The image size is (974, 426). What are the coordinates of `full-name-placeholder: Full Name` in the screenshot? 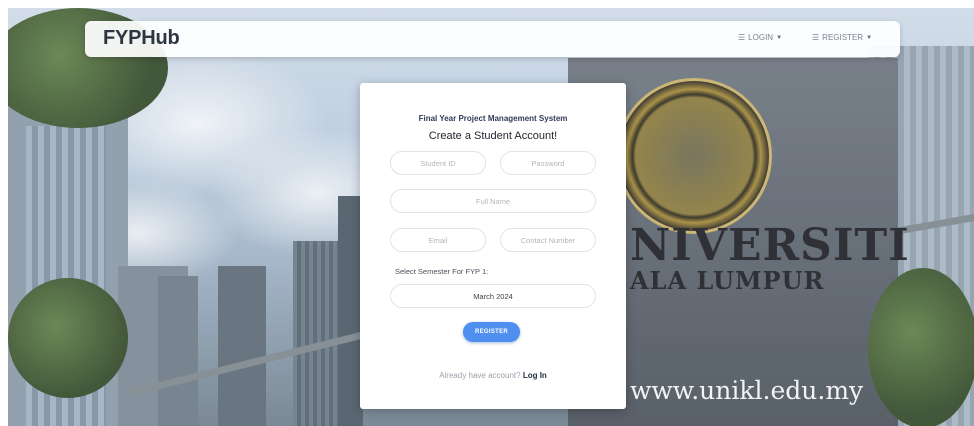 It's located at (493, 201).